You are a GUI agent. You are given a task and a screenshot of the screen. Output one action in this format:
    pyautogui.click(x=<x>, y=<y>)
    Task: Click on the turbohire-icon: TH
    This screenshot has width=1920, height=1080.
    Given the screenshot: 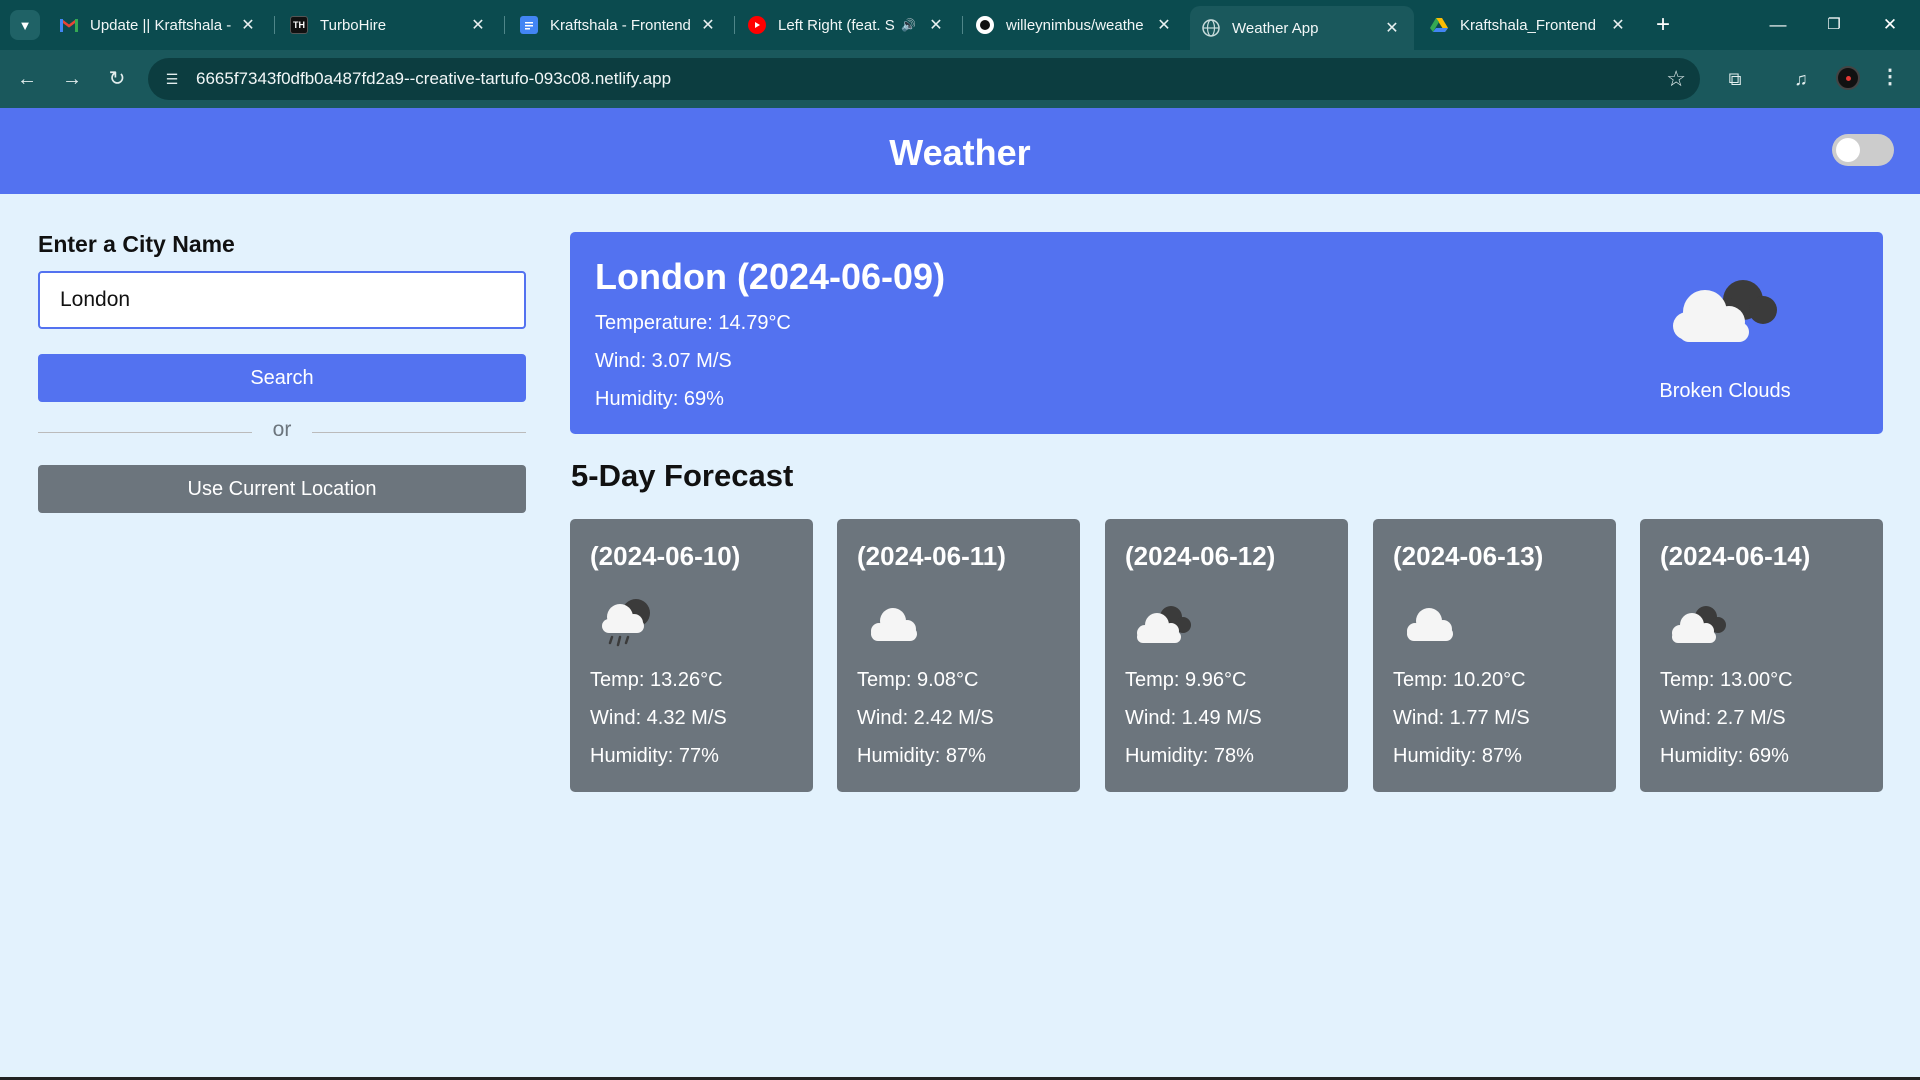 What is the action you would take?
    pyautogui.click(x=299, y=25)
    